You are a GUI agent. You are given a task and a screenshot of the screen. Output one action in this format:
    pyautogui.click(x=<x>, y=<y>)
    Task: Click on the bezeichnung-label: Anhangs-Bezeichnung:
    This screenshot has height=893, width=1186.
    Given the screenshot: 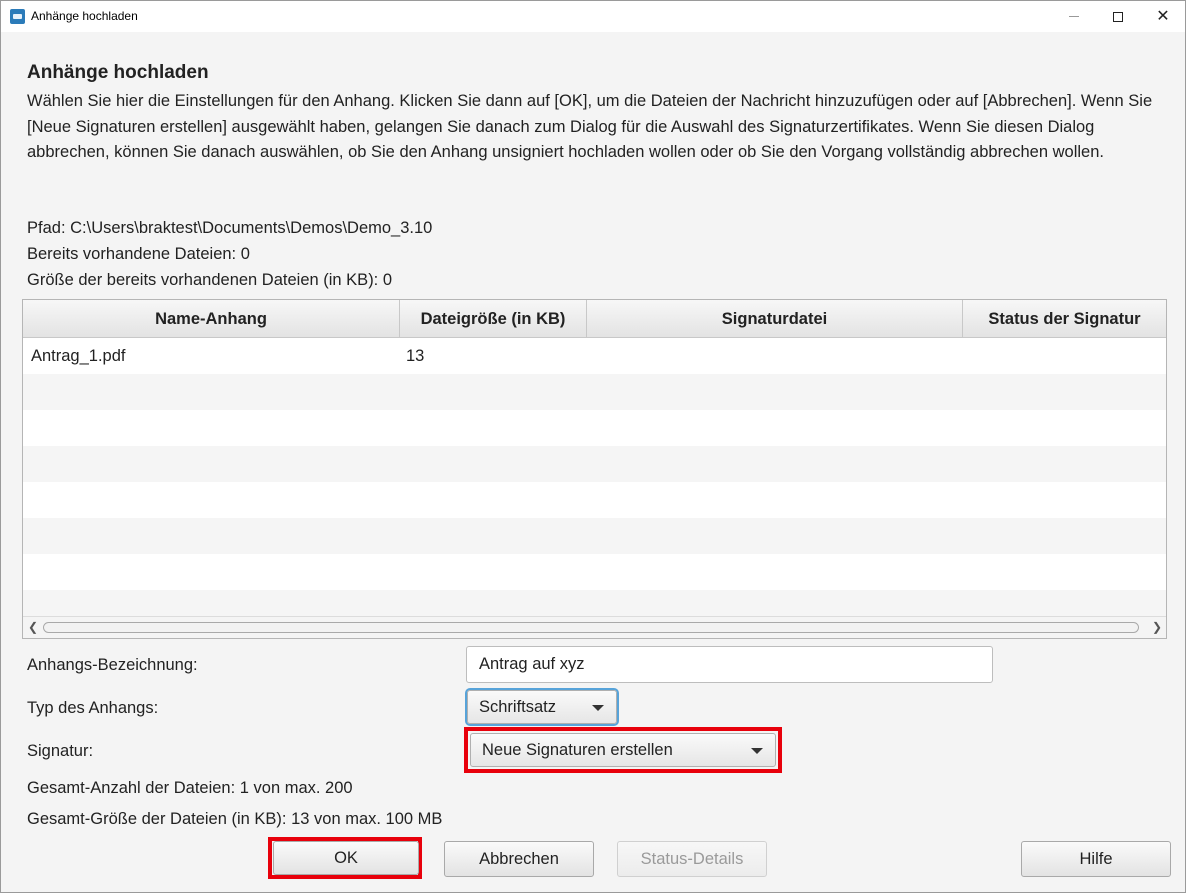 What is the action you would take?
    pyautogui.click(x=112, y=665)
    